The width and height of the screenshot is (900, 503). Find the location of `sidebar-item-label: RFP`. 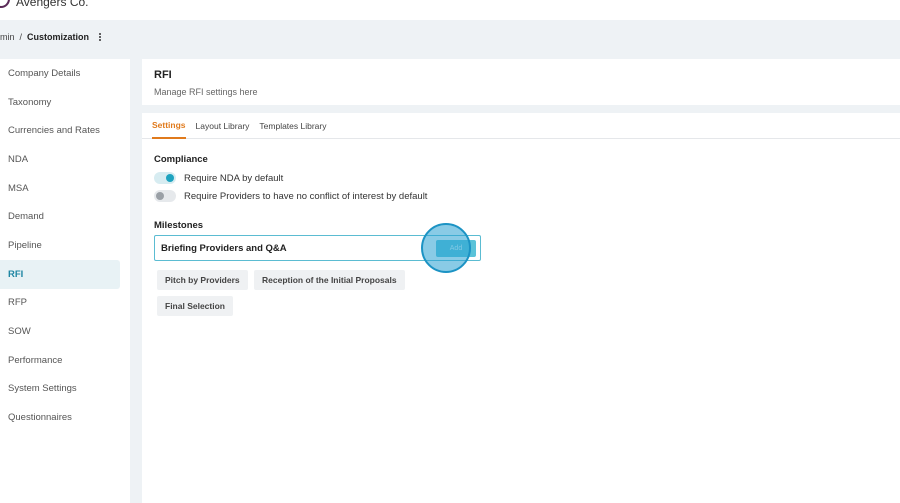

sidebar-item-label: RFP is located at coordinates (17, 303).